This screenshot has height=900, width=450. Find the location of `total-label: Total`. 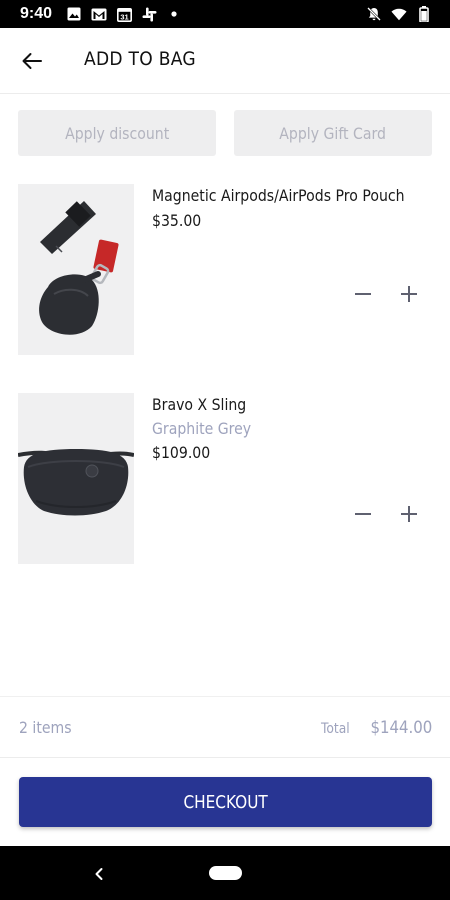

total-label: Total is located at coordinates (335, 729).